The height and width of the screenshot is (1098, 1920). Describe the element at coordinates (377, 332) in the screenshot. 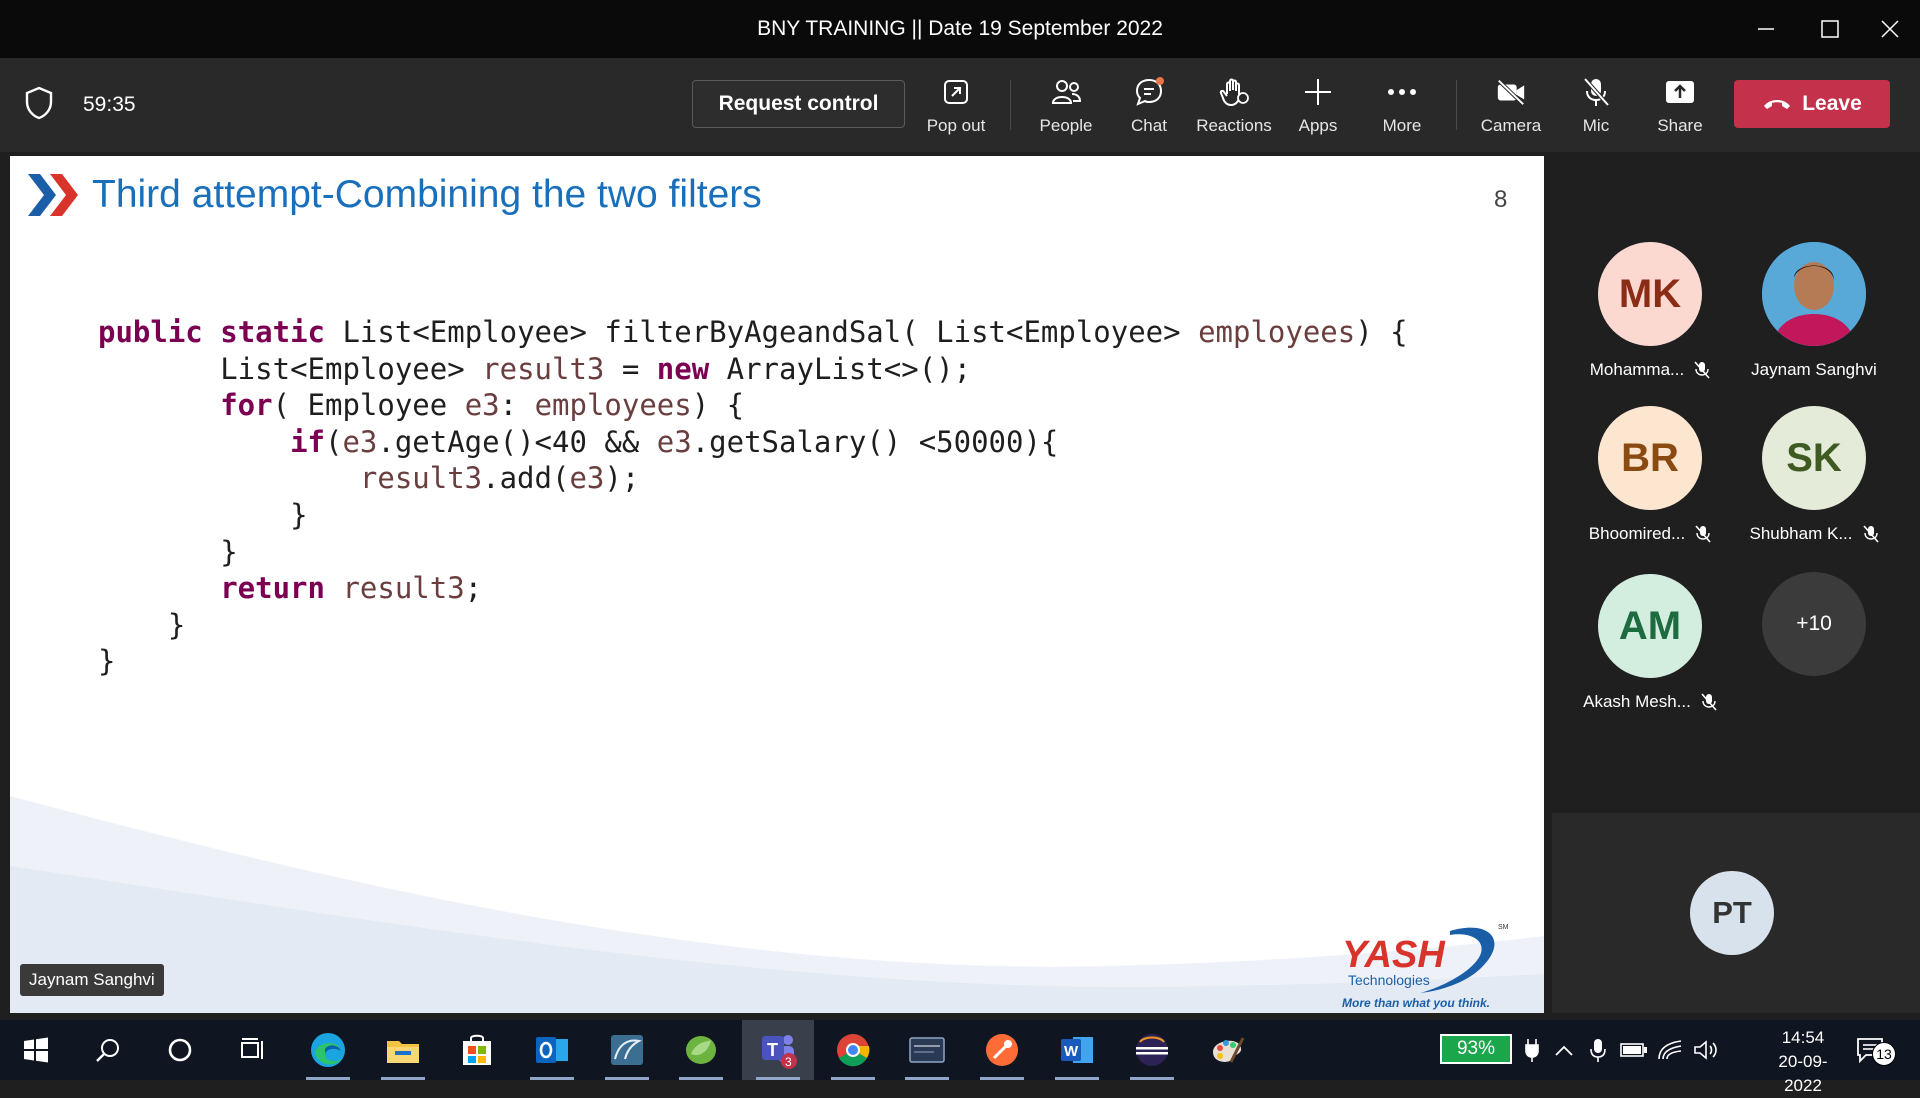

I see `code-token: List` at that location.